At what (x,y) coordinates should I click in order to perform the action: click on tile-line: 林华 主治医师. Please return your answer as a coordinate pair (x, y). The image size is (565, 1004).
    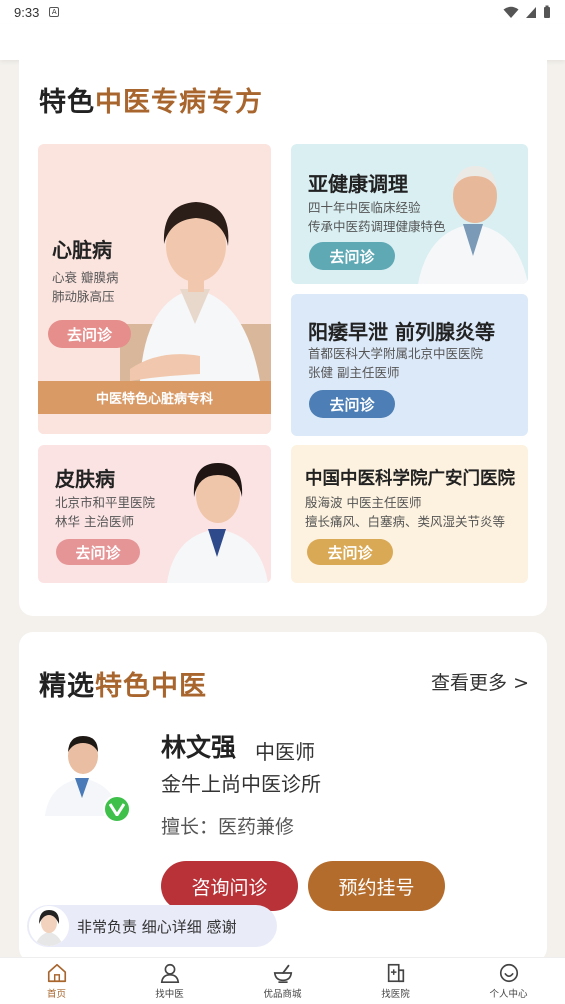
    Looking at the image, I should click on (94, 521).